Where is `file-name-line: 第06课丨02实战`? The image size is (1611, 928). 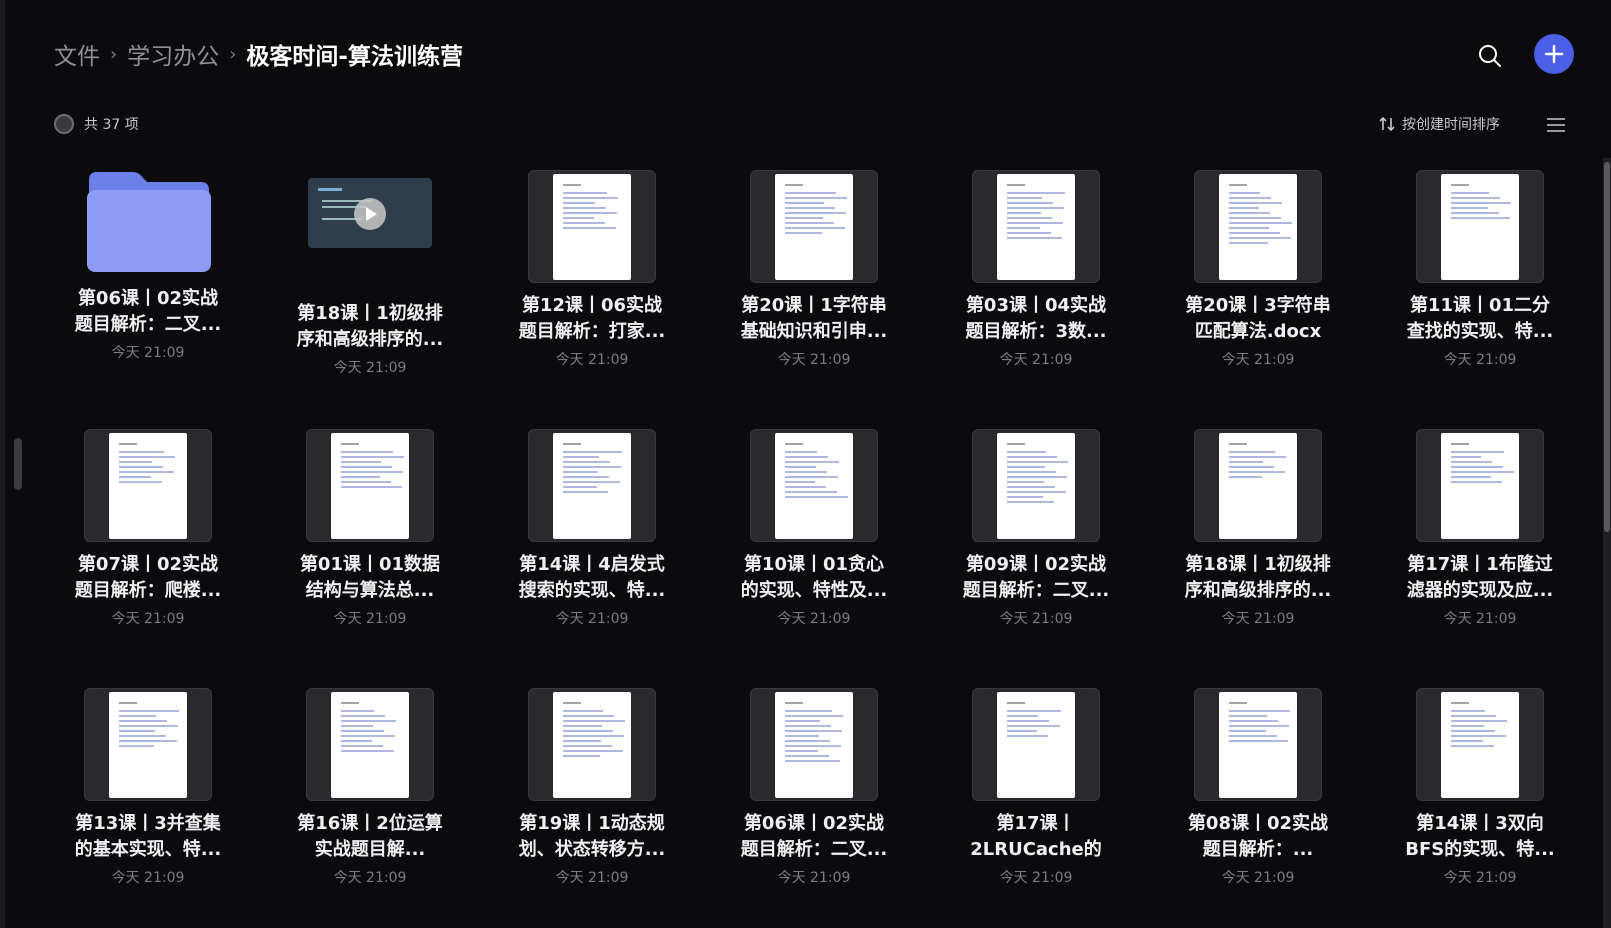 file-name-line: 第06课丨02实战 is located at coordinates (814, 823).